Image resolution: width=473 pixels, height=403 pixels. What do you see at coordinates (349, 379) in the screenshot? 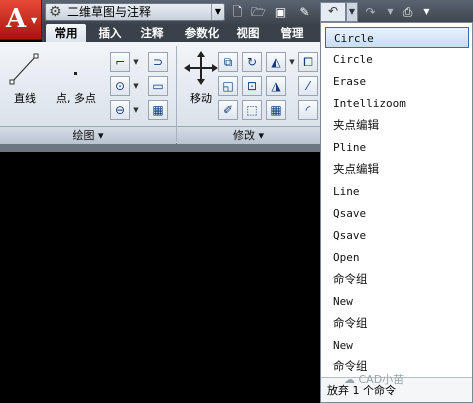
I see `wechat-icon: ☁` at bounding box center [349, 379].